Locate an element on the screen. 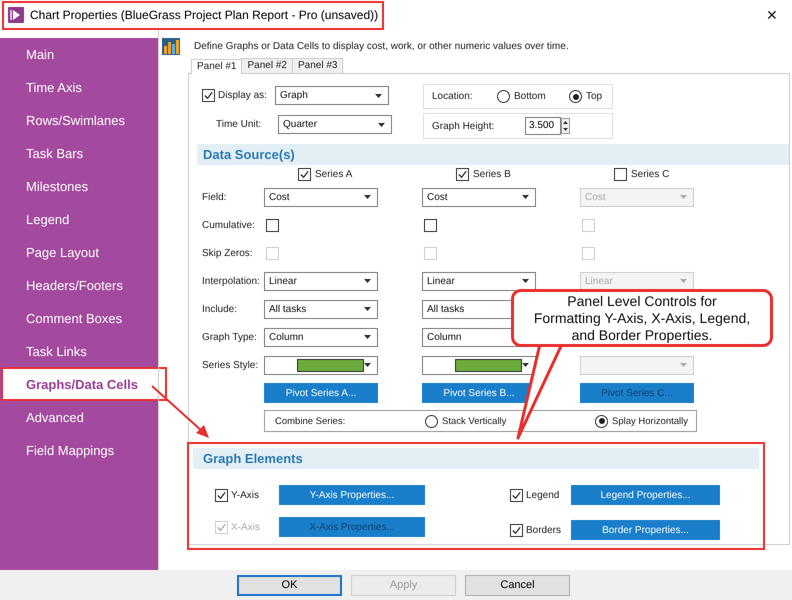 This screenshot has width=792, height=600. option-label: Bottom is located at coordinates (530, 96).